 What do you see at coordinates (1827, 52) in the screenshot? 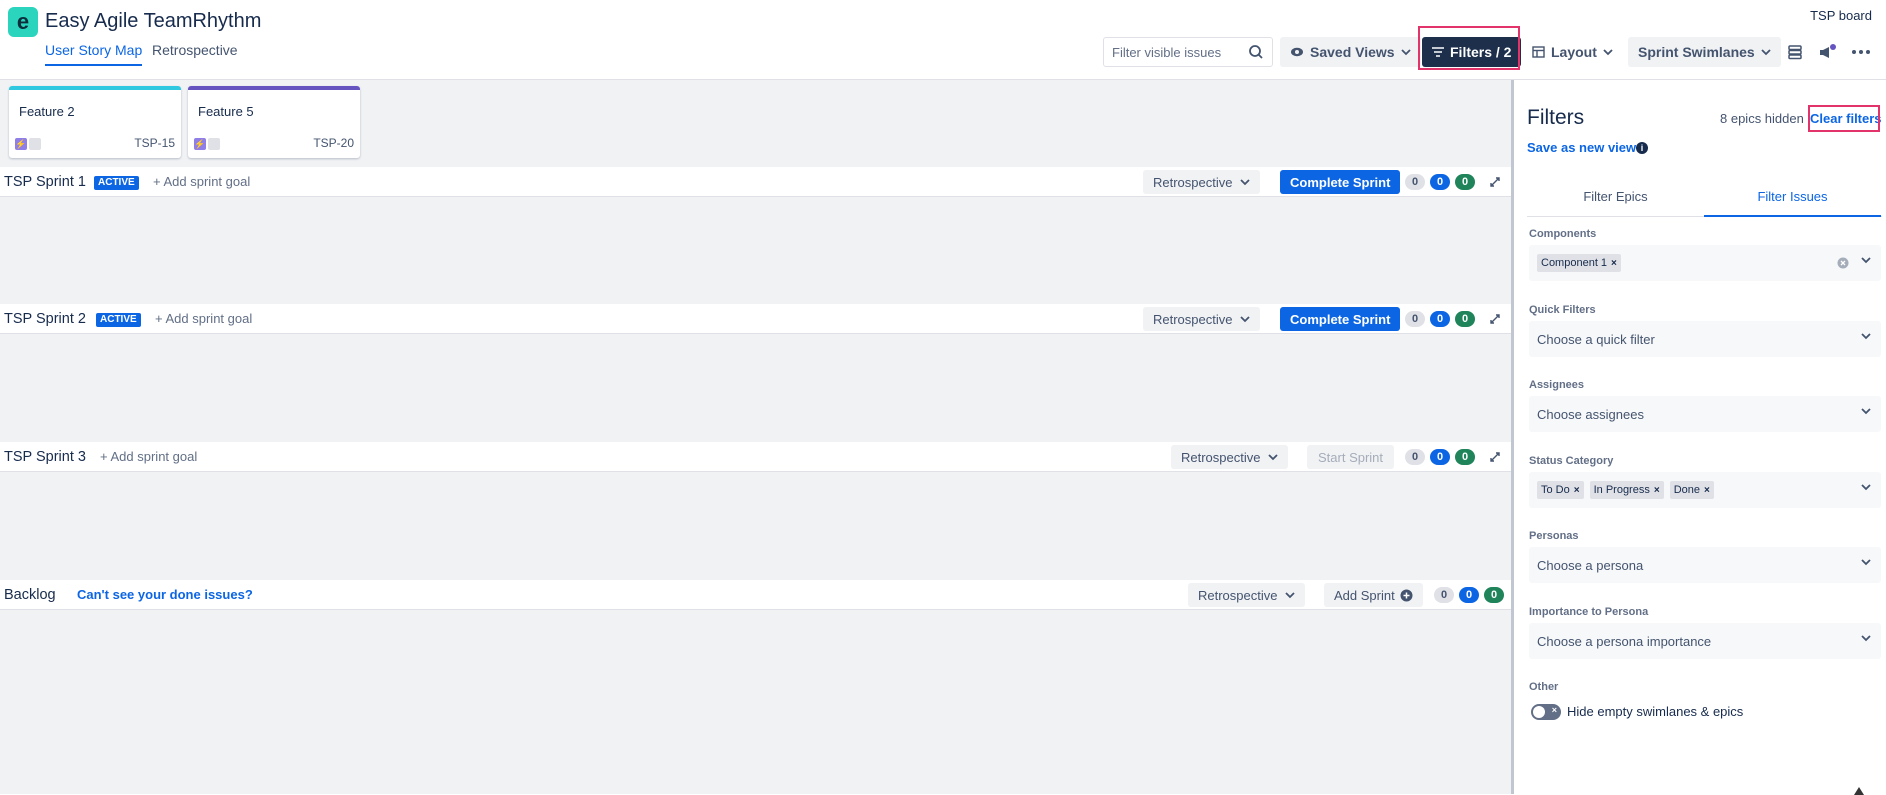
I see `announcements-button` at bounding box center [1827, 52].